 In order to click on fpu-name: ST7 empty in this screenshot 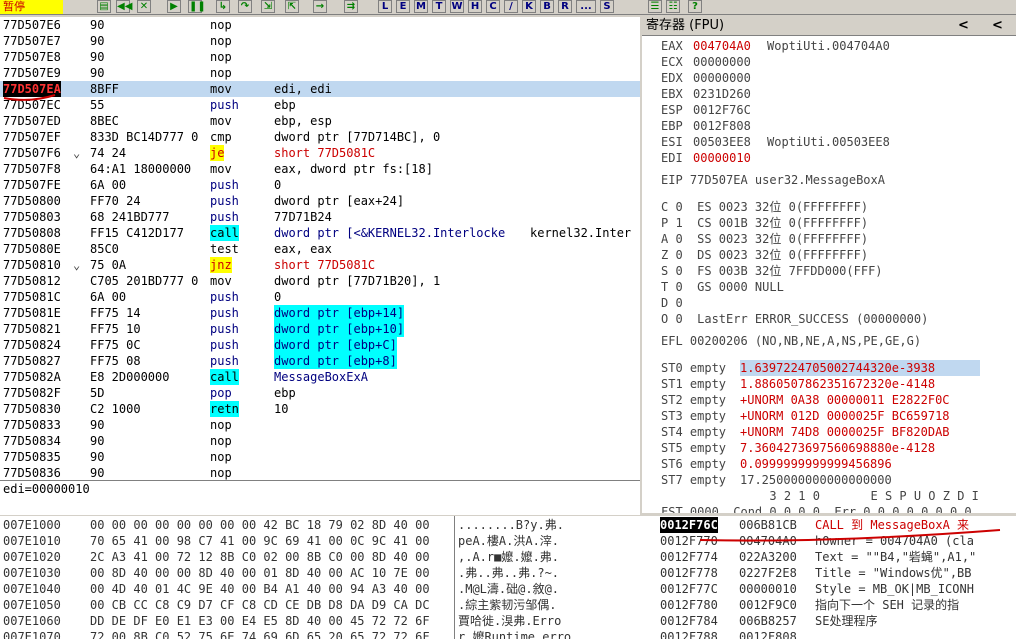, I will do `click(693, 480)`.